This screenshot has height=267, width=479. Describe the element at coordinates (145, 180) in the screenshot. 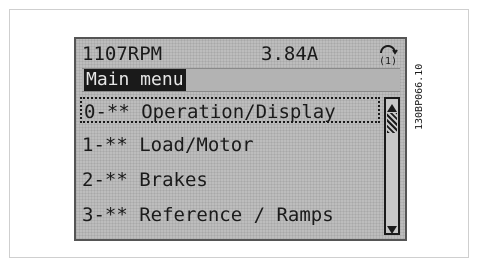

I see `menu-item-label: 2-** Brakes` at that location.